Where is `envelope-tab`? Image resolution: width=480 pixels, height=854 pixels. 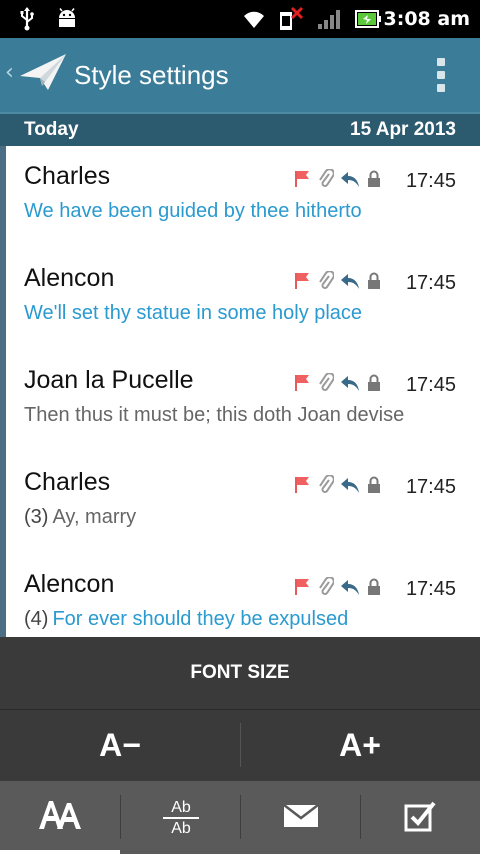
envelope-tab is located at coordinates (301, 817).